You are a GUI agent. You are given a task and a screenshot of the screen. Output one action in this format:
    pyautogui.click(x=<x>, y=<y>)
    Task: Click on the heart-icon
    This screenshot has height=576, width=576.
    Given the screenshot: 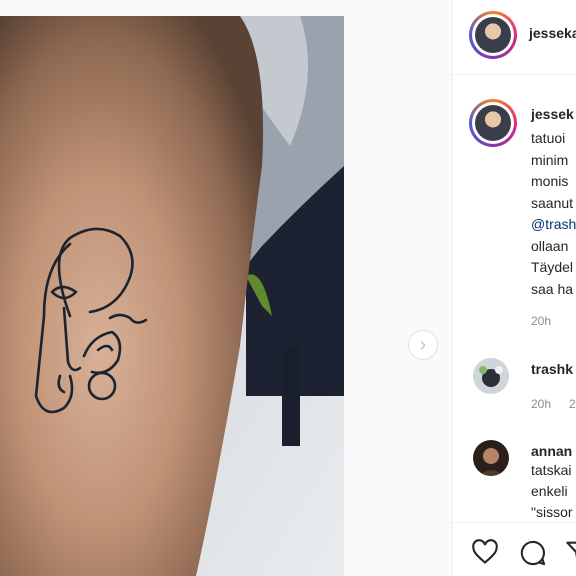 What is the action you would take?
    pyautogui.click(x=485, y=554)
    